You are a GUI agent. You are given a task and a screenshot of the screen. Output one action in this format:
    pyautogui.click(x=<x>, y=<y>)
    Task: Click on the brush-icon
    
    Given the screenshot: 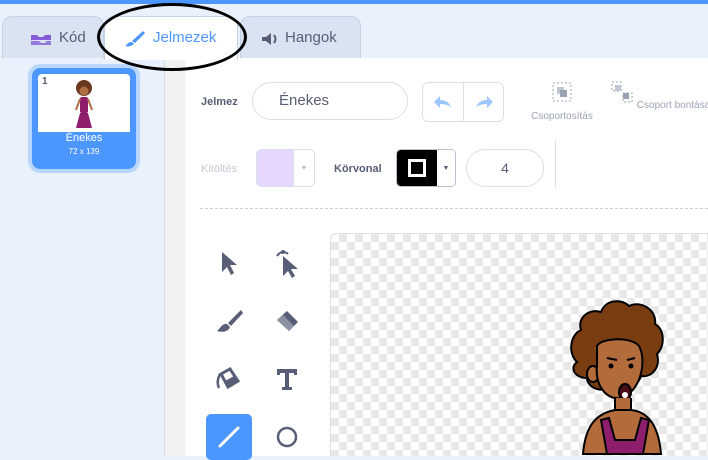 What is the action you would take?
    pyautogui.click(x=230, y=321)
    